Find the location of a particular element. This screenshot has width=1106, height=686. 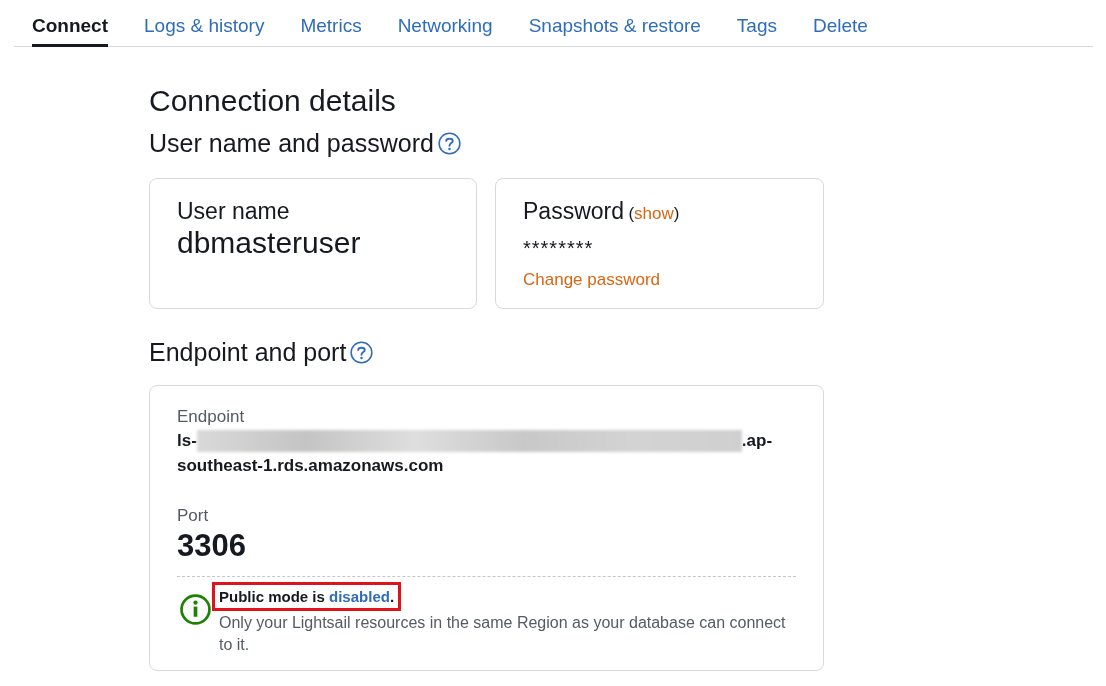

section-heading: Endpoint and port is located at coordinates (248, 352).